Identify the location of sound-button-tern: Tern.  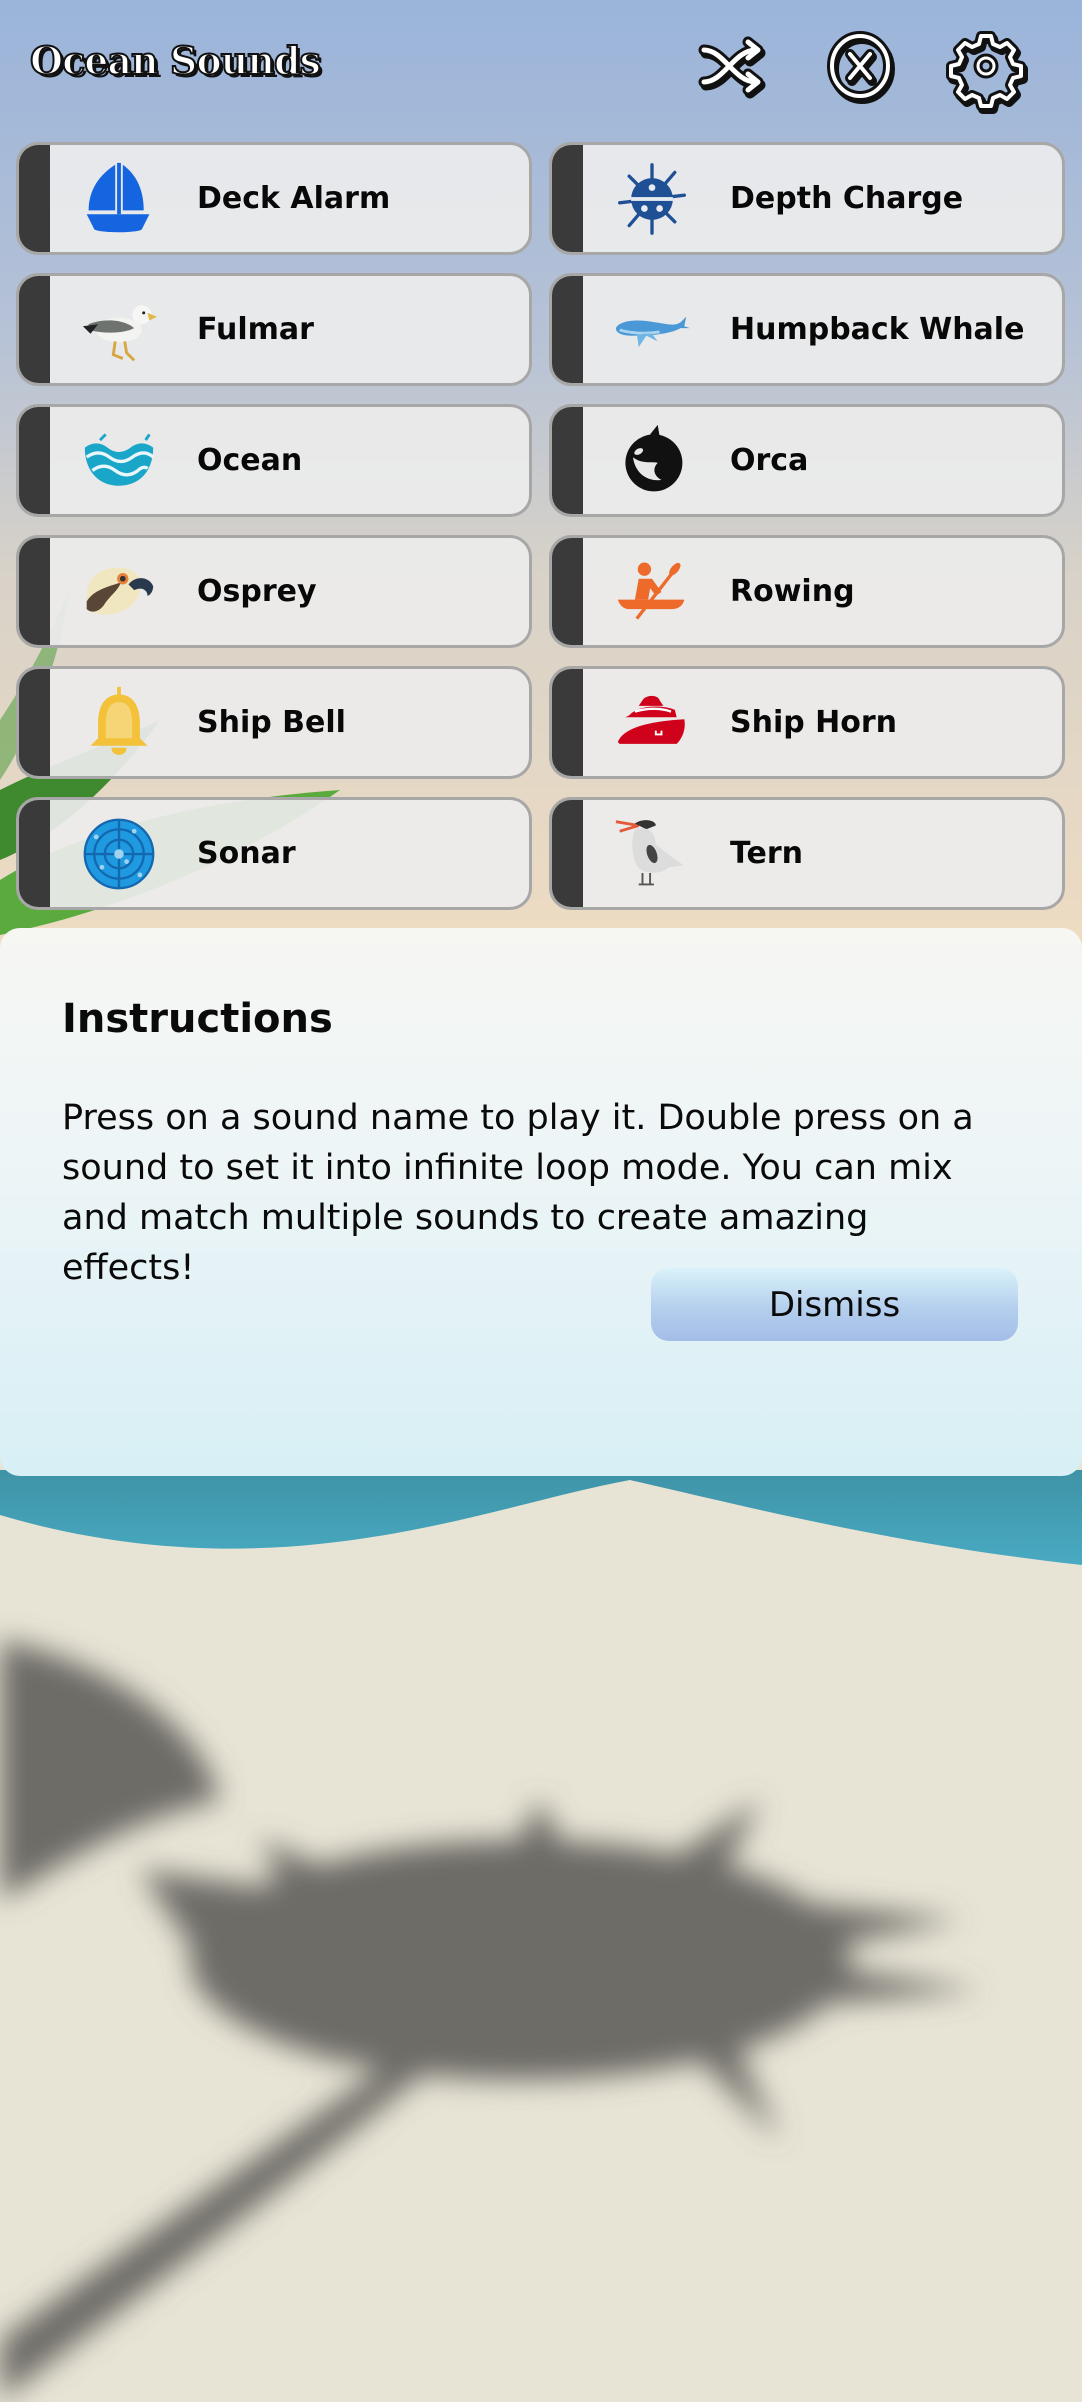
(807, 853).